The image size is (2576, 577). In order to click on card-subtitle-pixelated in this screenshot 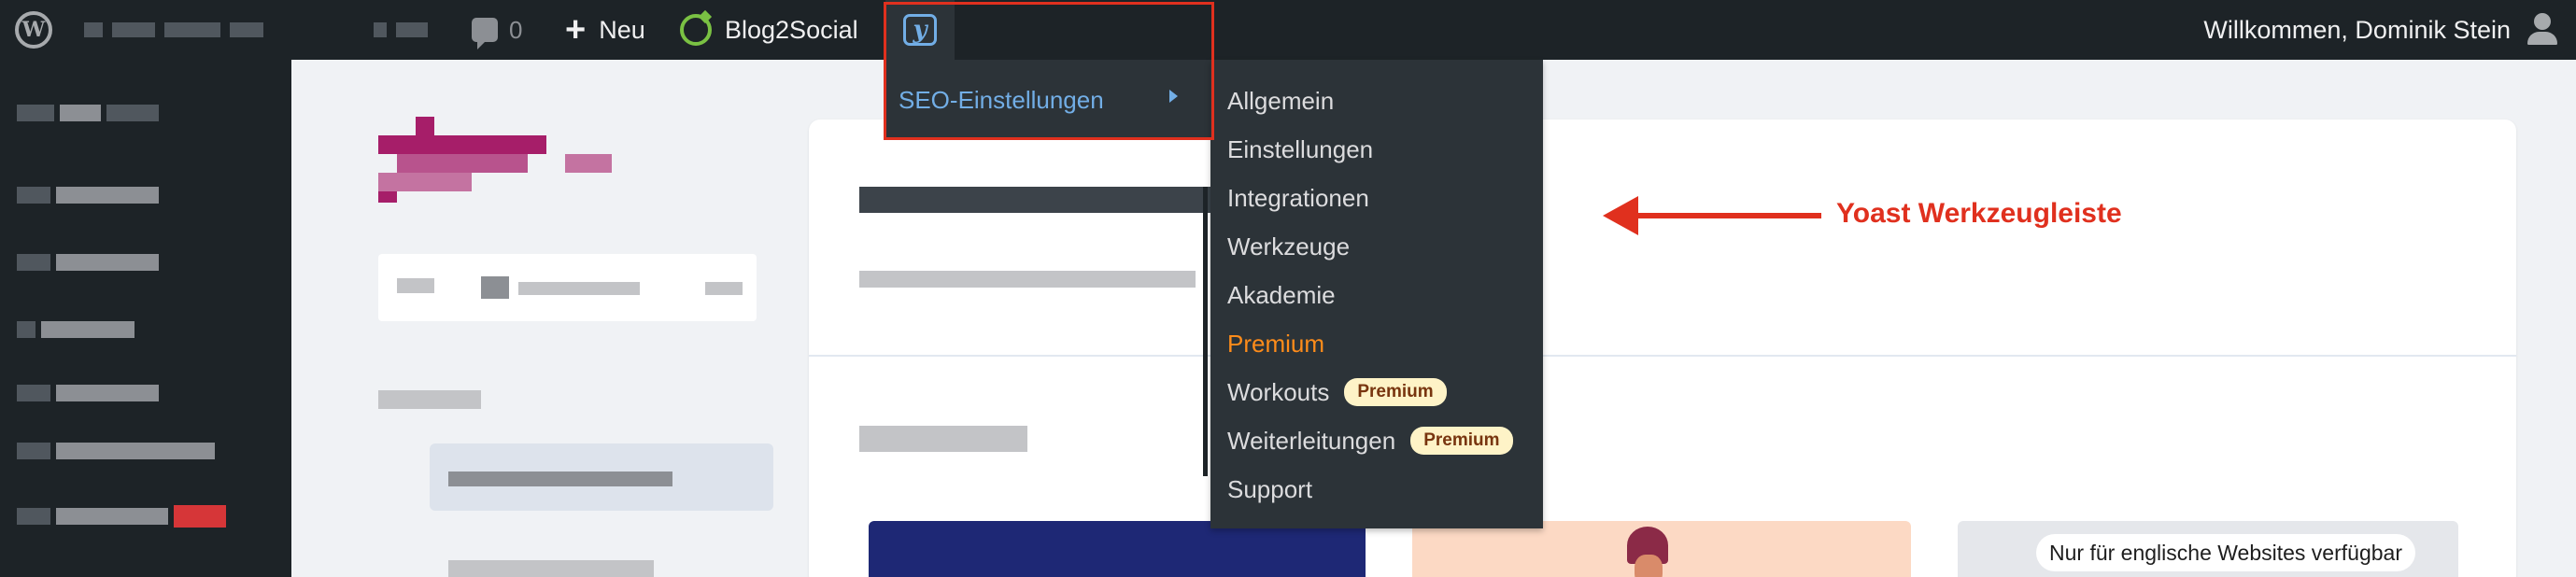, I will do `click(1027, 280)`.